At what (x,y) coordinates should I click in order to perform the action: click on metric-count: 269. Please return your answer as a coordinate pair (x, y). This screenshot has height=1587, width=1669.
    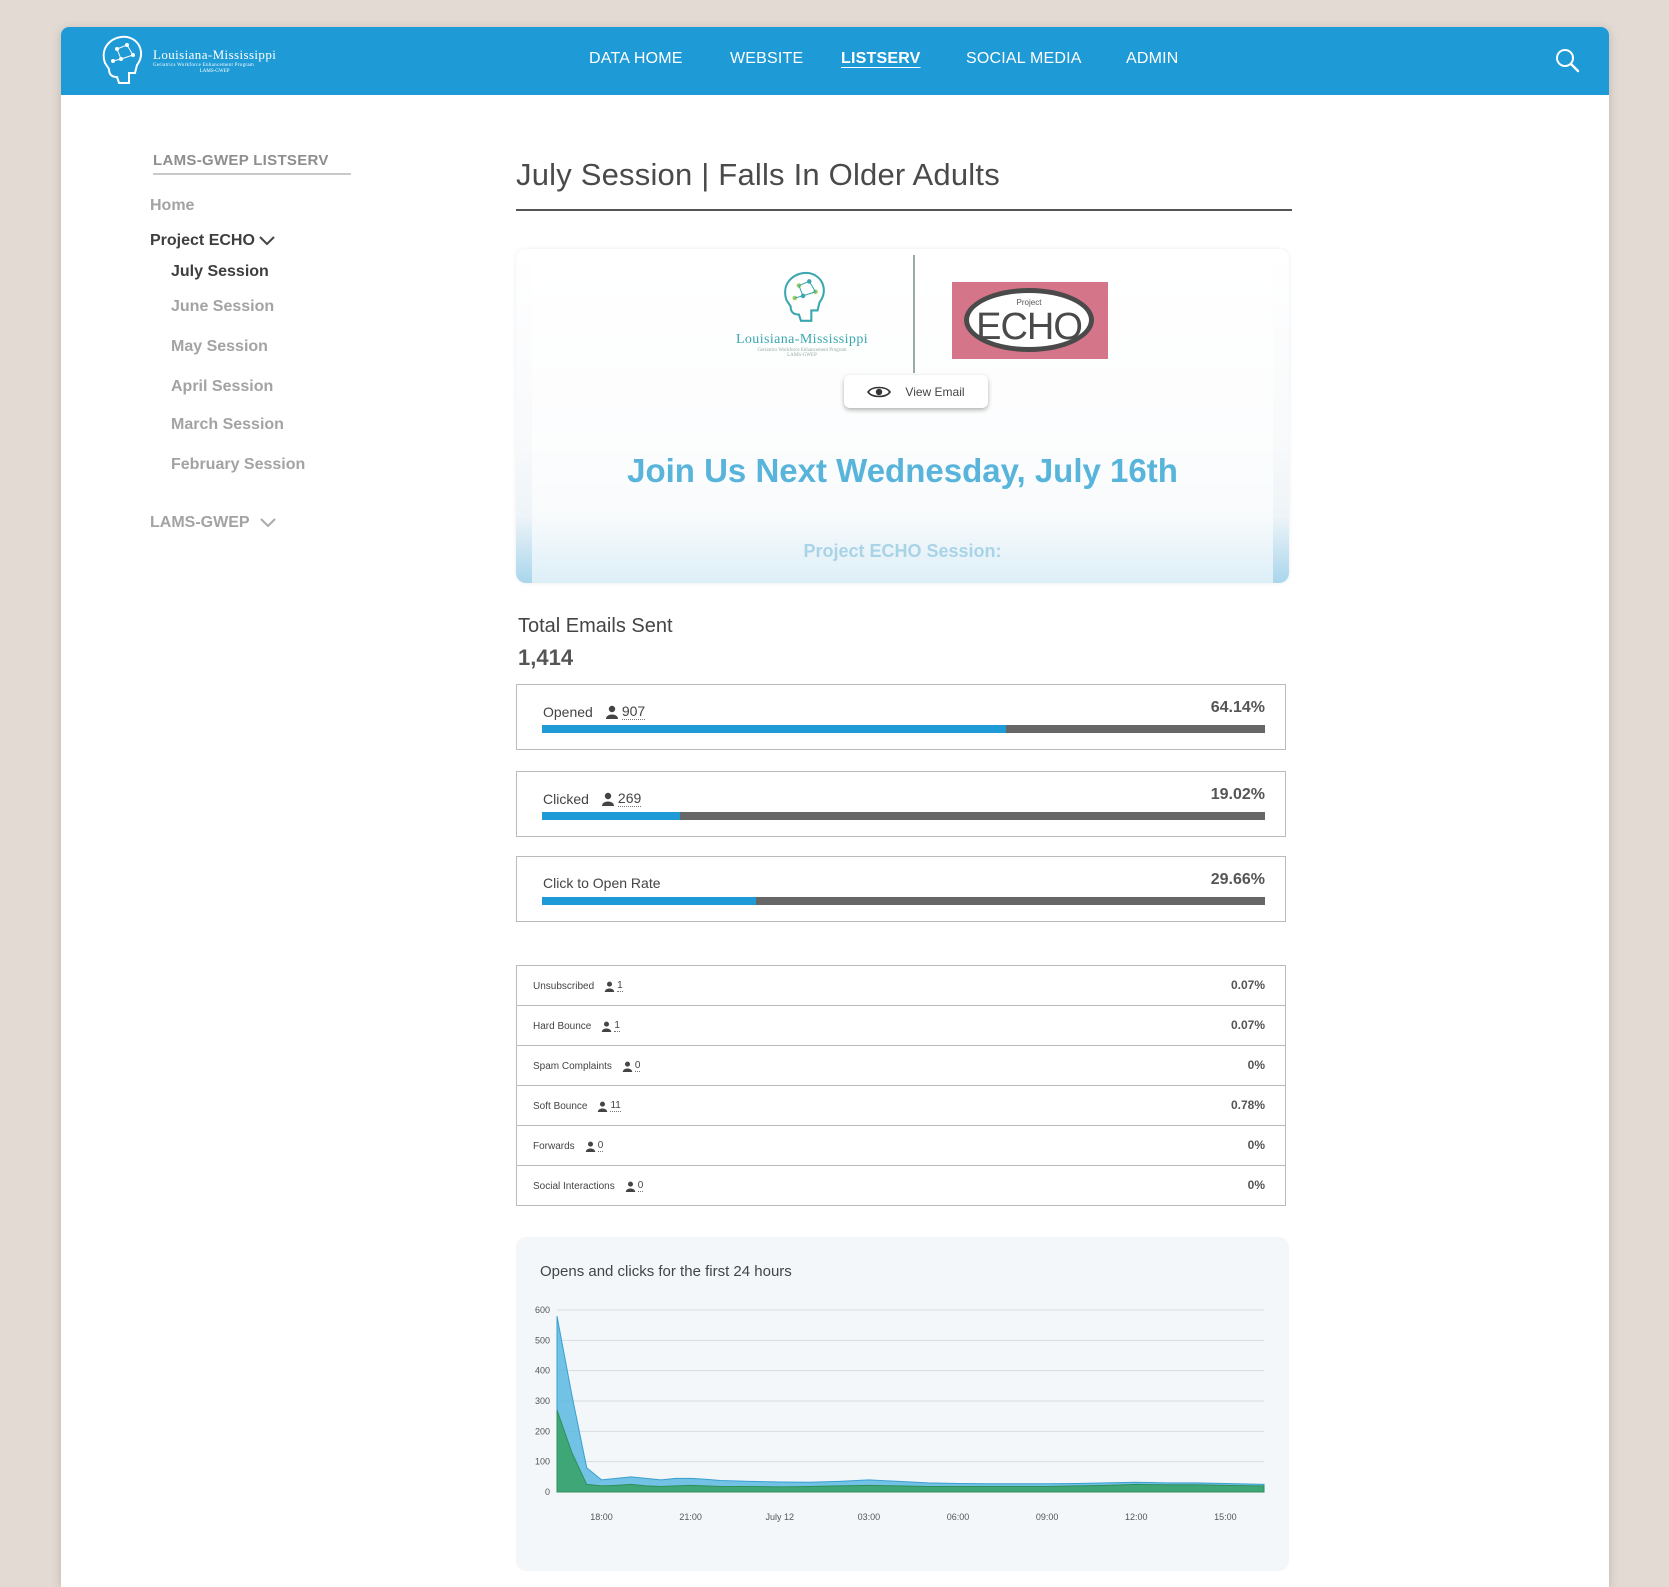
    Looking at the image, I should click on (629, 798).